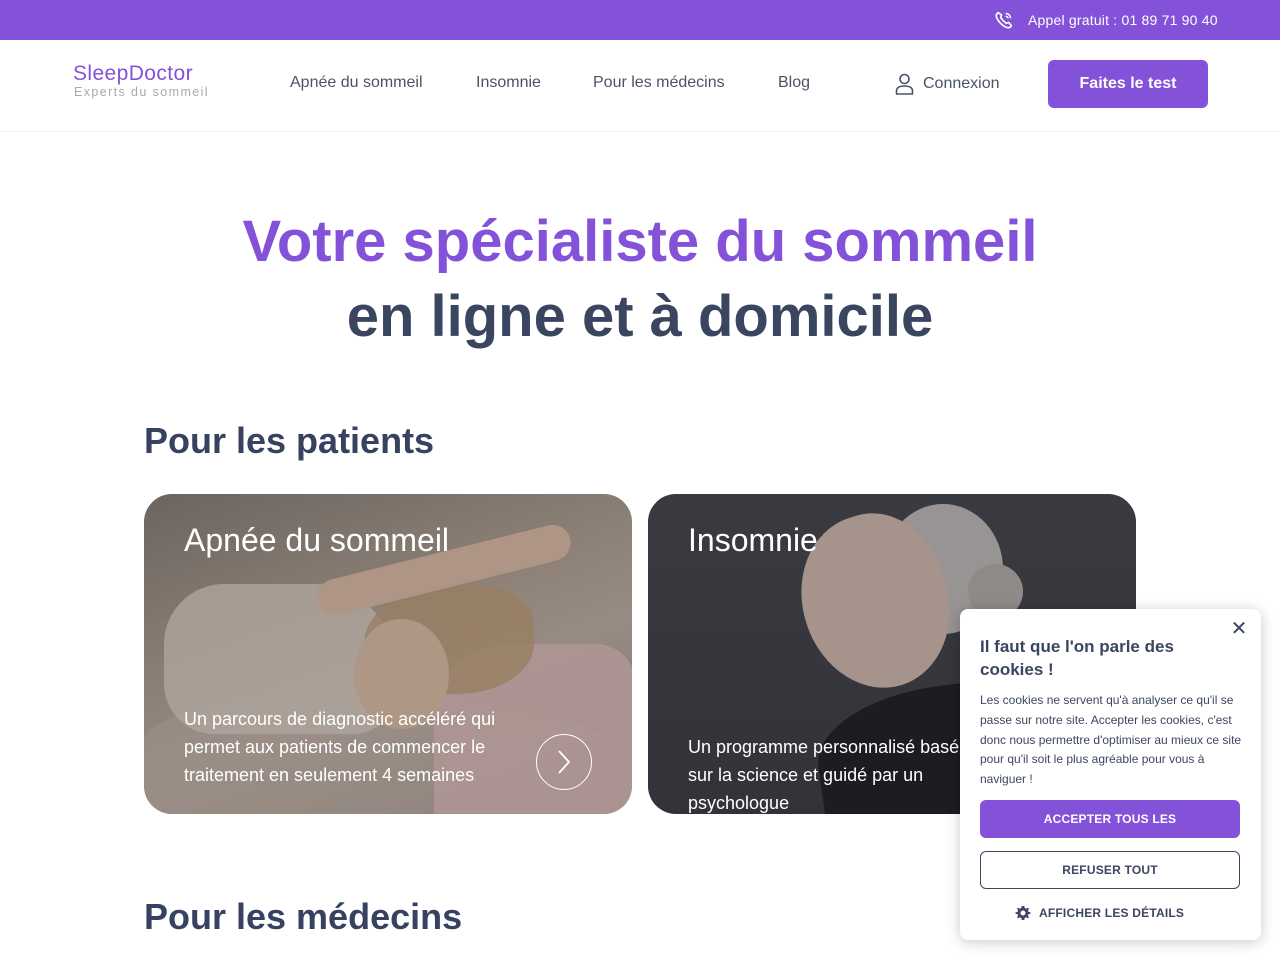 The image size is (1280, 960). What do you see at coordinates (1110, 819) in the screenshot?
I see `accept-all-cookies-button: ACCEPTER TOUS LES` at bounding box center [1110, 819].